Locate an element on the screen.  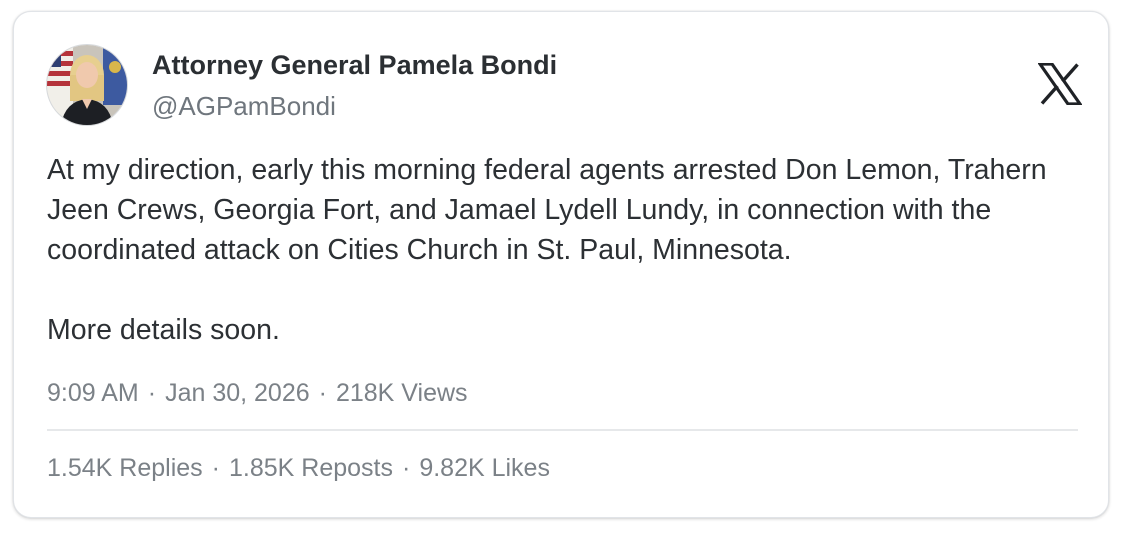
post-meta: 9:09 AM · Jan 30, 2026 · 218K Views is located at coordinates (257, 393).